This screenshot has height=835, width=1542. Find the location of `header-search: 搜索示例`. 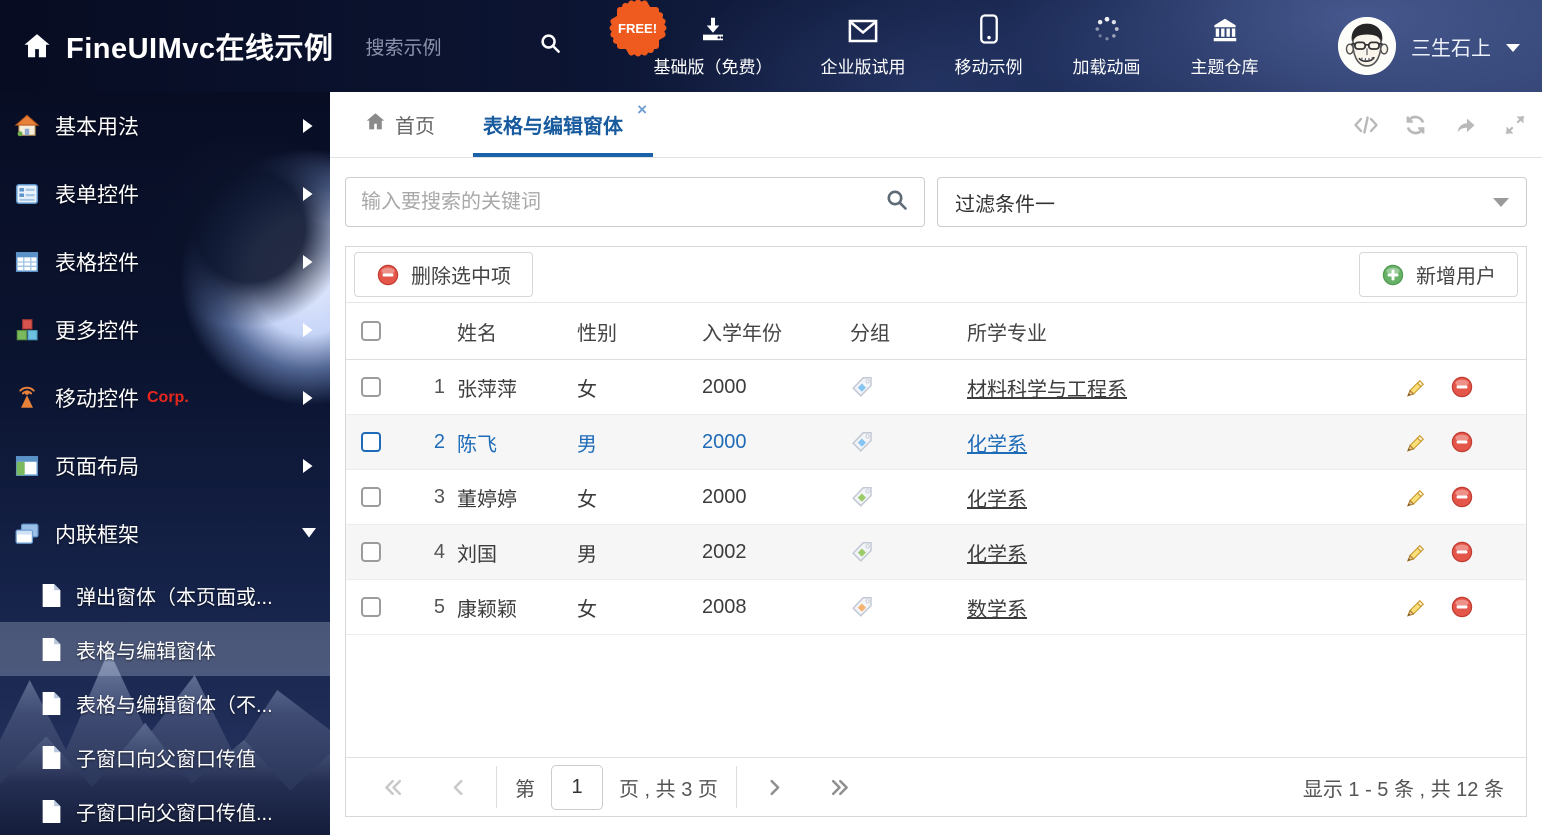

header-search: 搜索示例 is located at coordinates (464, 46).